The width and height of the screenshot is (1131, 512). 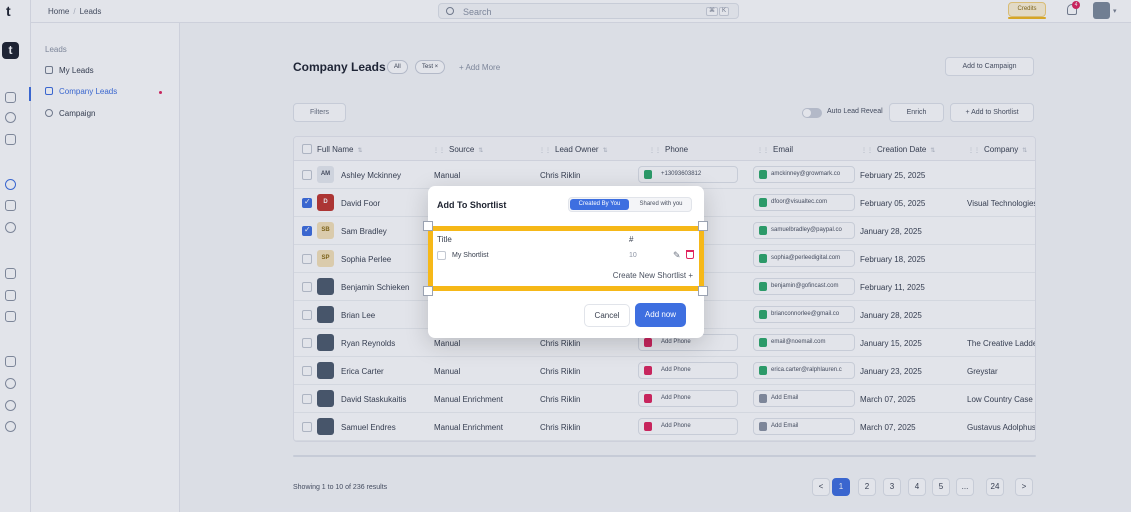 I want to click on cancel-button: Cancel, so click(x=607, y=315).